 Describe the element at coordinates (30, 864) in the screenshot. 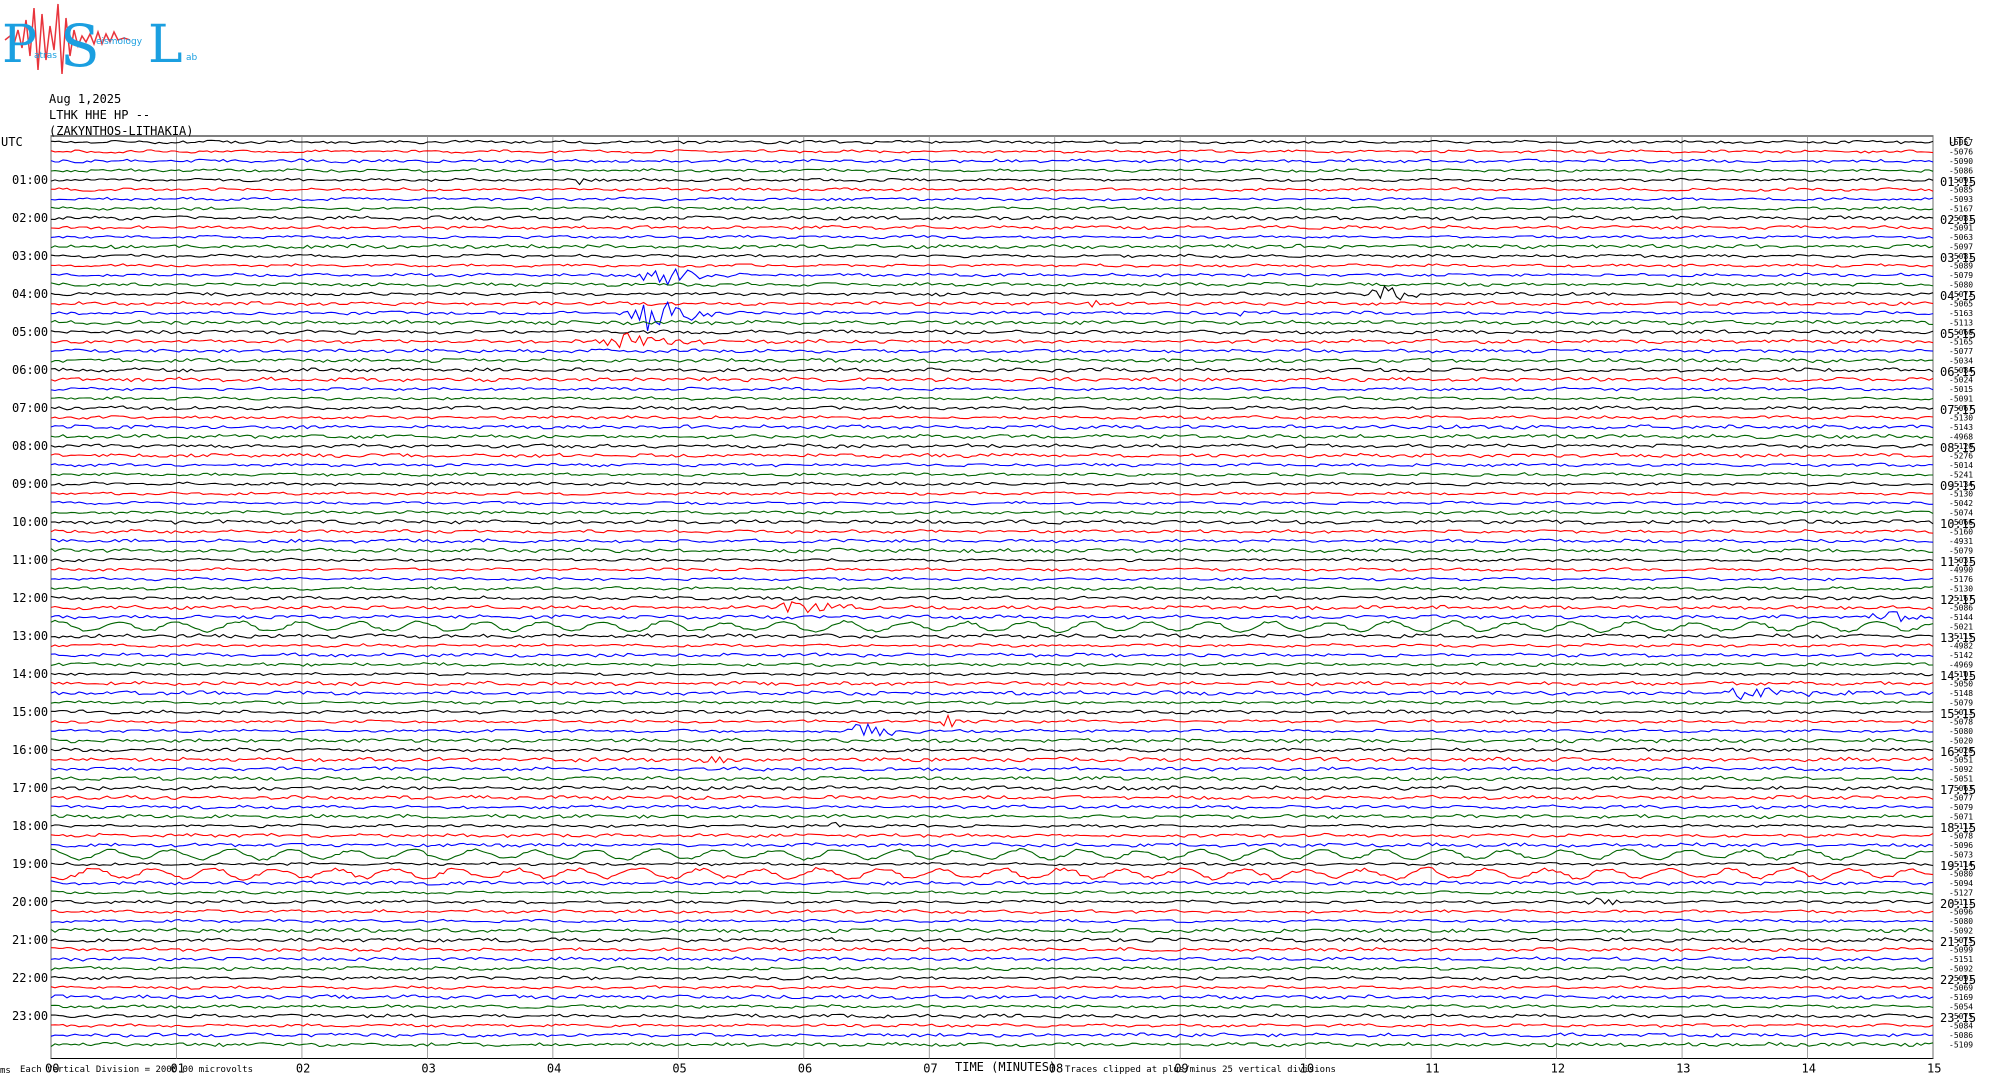

I see `hour-label-left: 19:00` at that location.